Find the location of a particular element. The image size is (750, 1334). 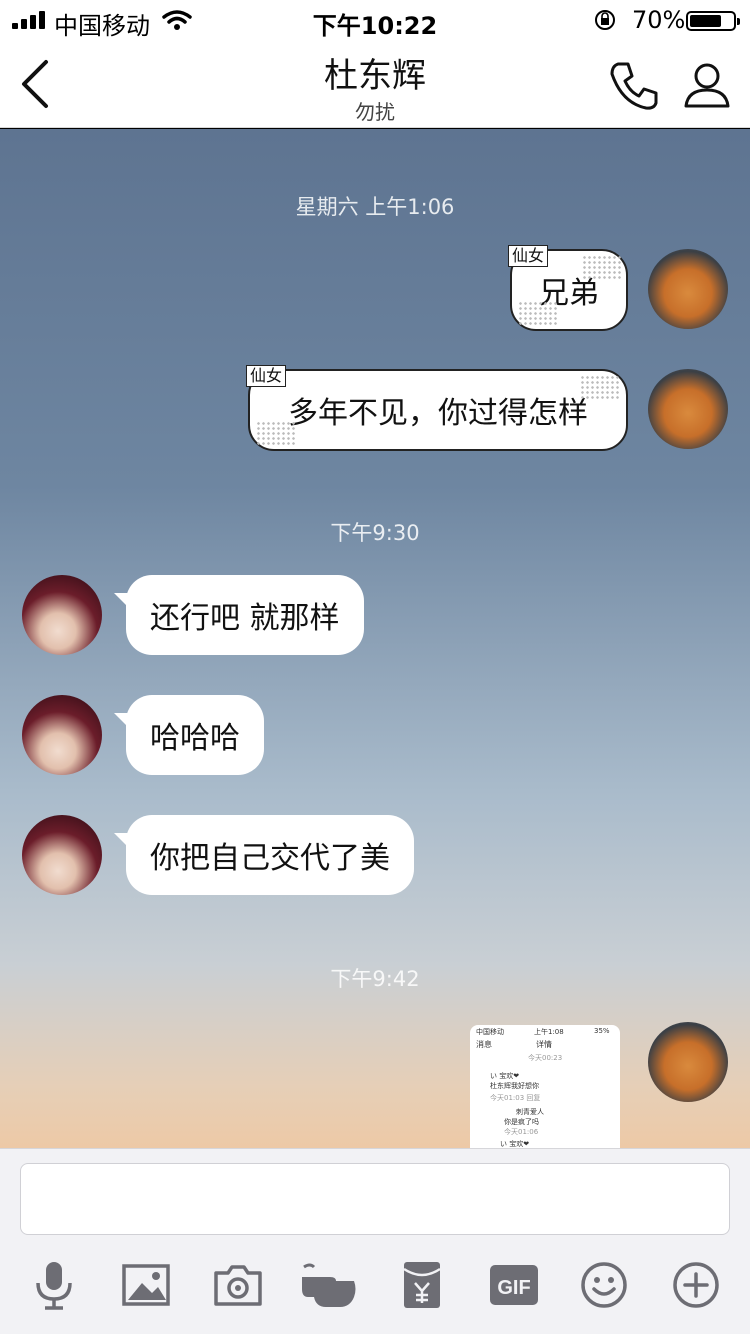

phone-icon is located at coordinates (634, 86).